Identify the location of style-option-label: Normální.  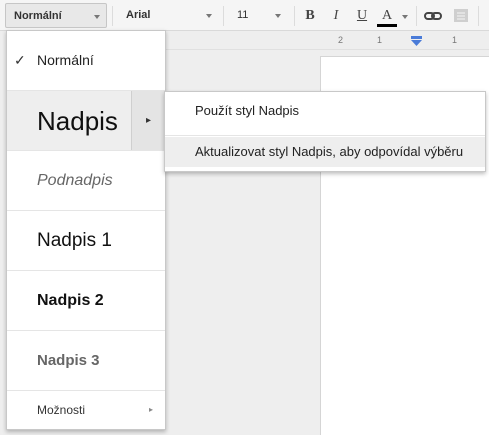
(65, 60).